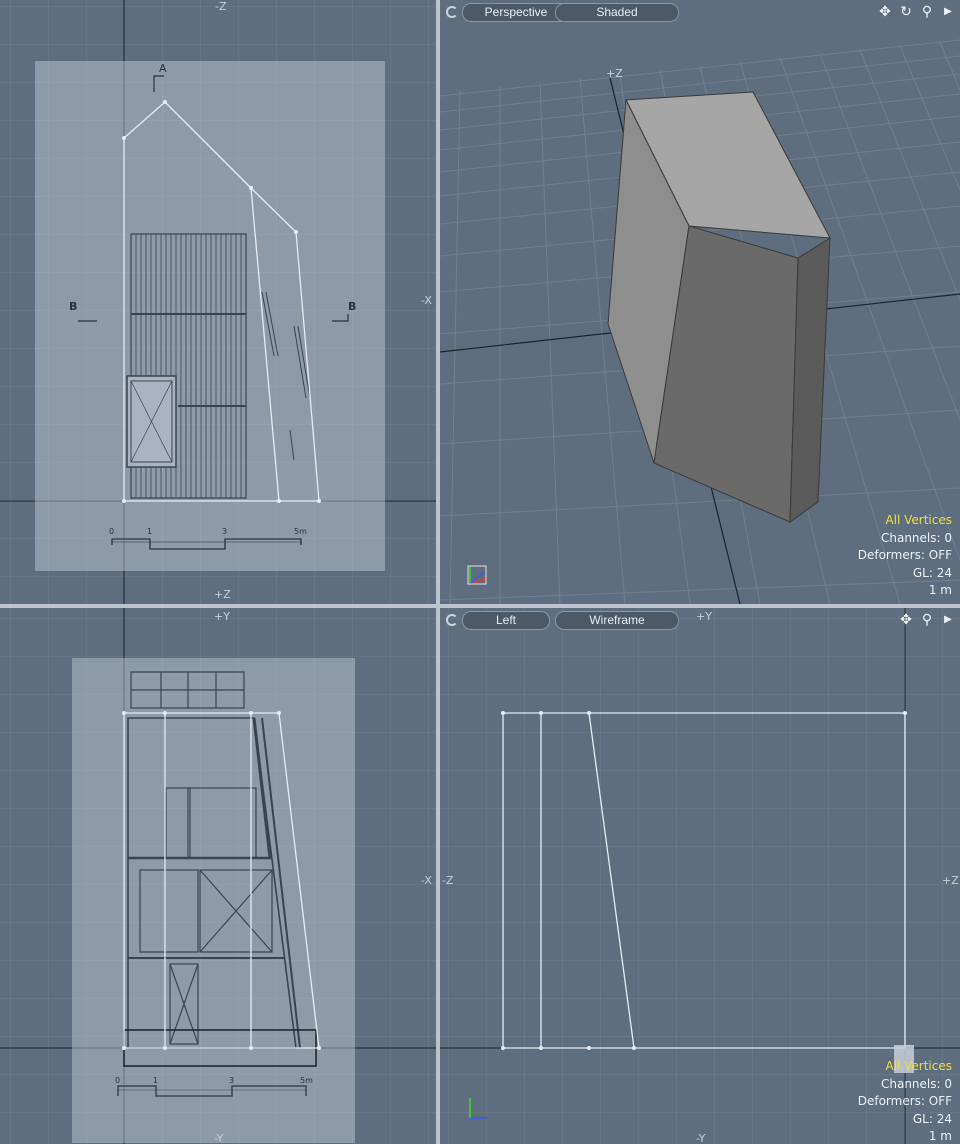 The height and width of the screenshot is (1144, 960). I want to click on reference-drawing-top, so click(213, 312).